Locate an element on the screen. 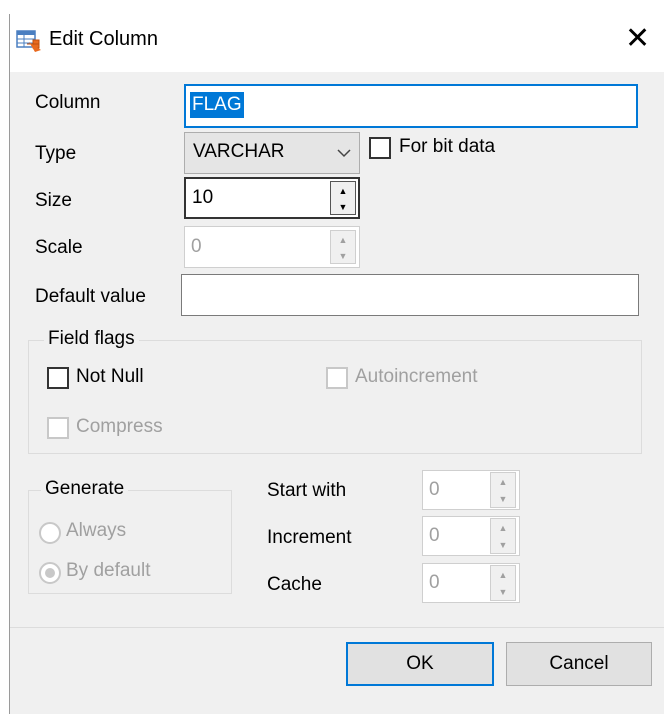 This screenshot has height=714, width=664. for-bit-data-label: For bit data is located at coordinates (447, 146).